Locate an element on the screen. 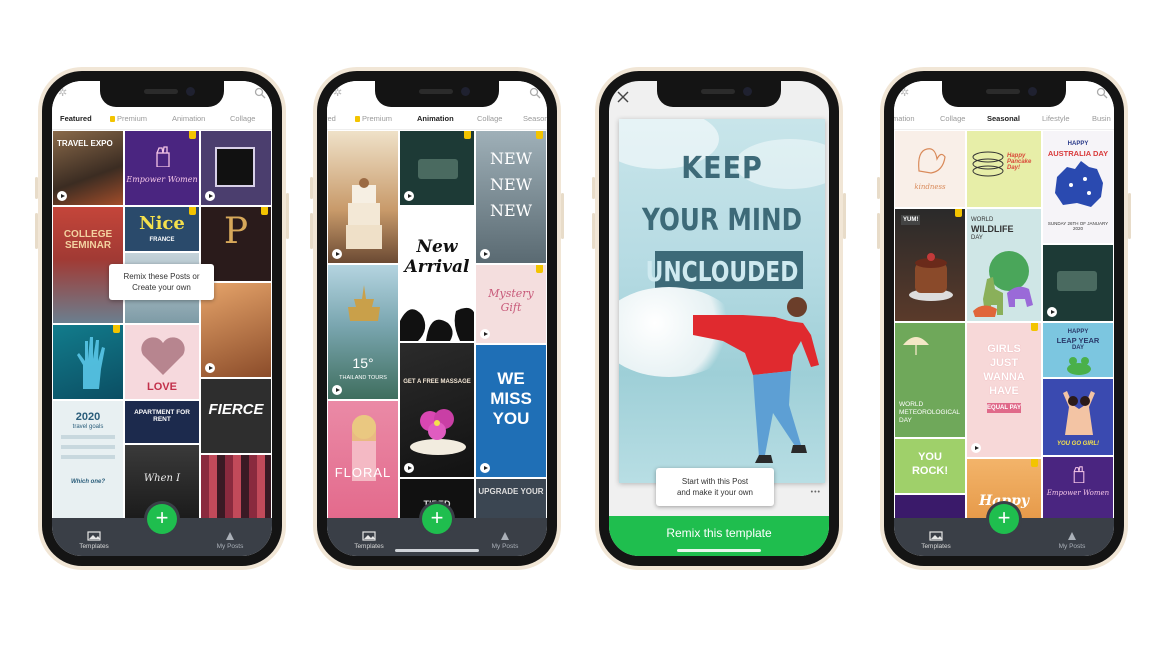 This screenshot has width=1166, height=650. tile-text: THAILAND TOURS is located at coordinates (363, 378).